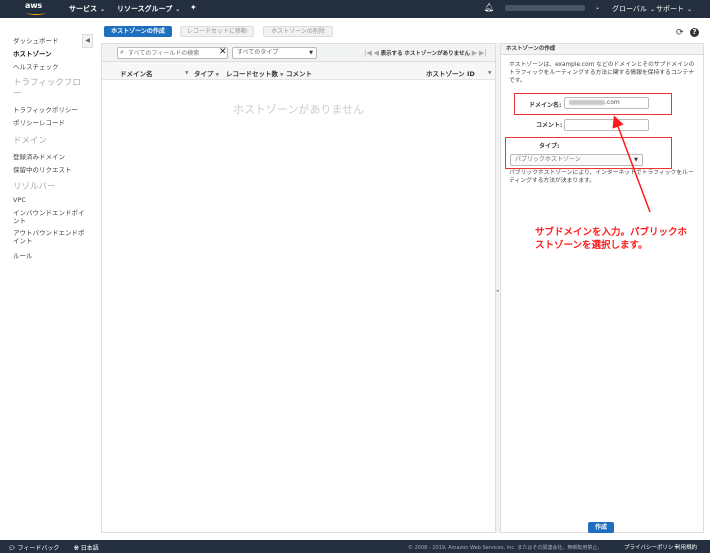 The height and width of the screenshot is (553, 710). What do you see at coordinates (450, 73) in the screenshot?
I see `column-hosted-zone-id: ホストゾーン ID` at bounding box center [450, 73].